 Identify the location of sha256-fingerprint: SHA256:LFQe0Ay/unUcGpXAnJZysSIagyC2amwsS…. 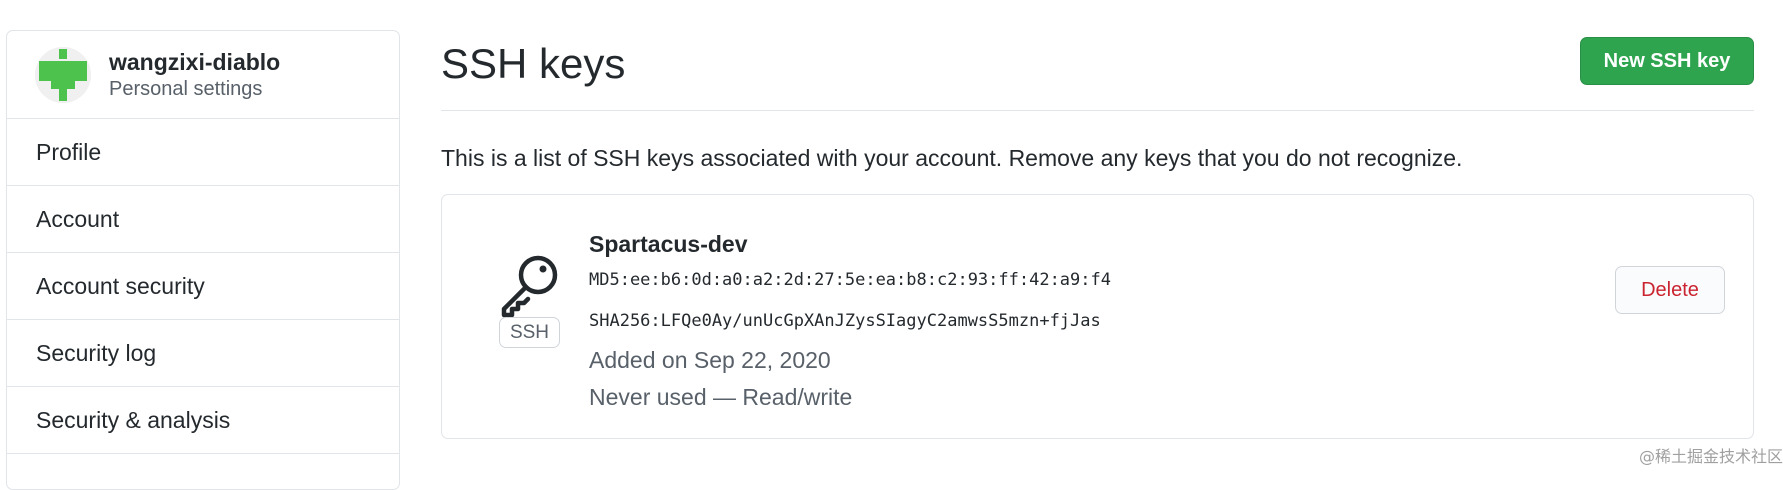
(850, 321).